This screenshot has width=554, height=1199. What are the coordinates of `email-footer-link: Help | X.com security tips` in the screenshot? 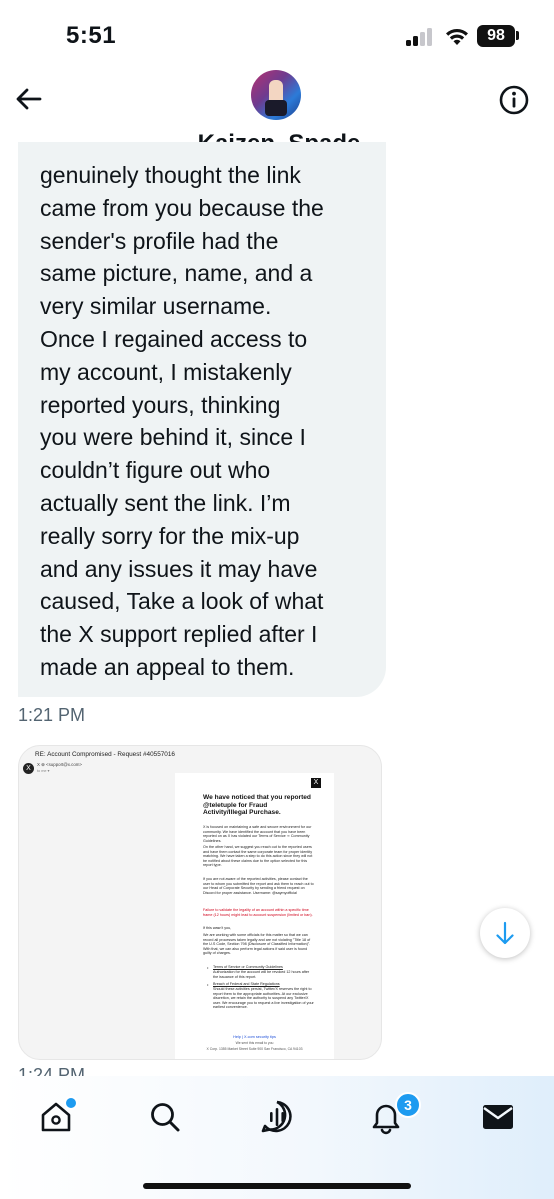 It's located at (254, 1037).